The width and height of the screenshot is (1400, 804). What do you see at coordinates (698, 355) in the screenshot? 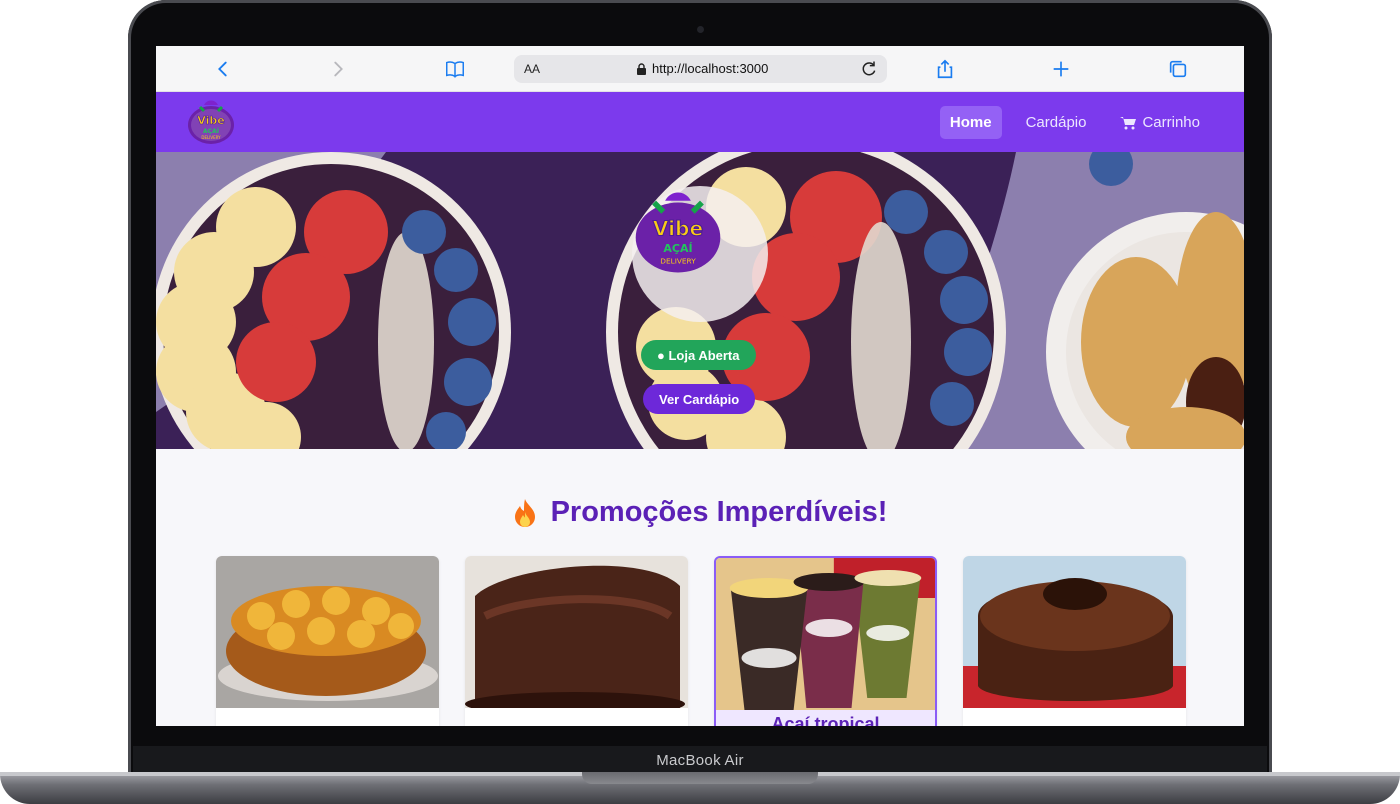
I see `store-status-badge: ● Loja Aberta` at bounding box center [698, 355].